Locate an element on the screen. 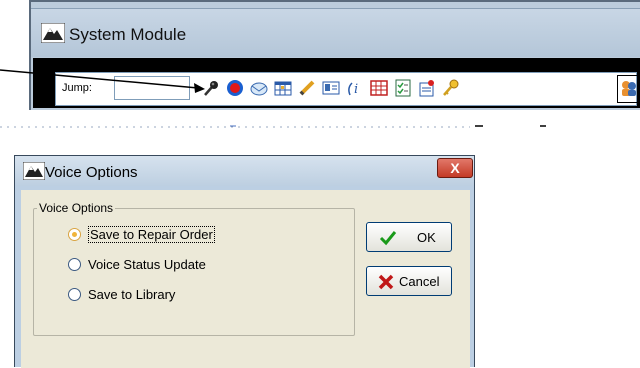 The height and width of the screenshot is (368, 640). contact-card-icon is located at coordinates (331, 88).